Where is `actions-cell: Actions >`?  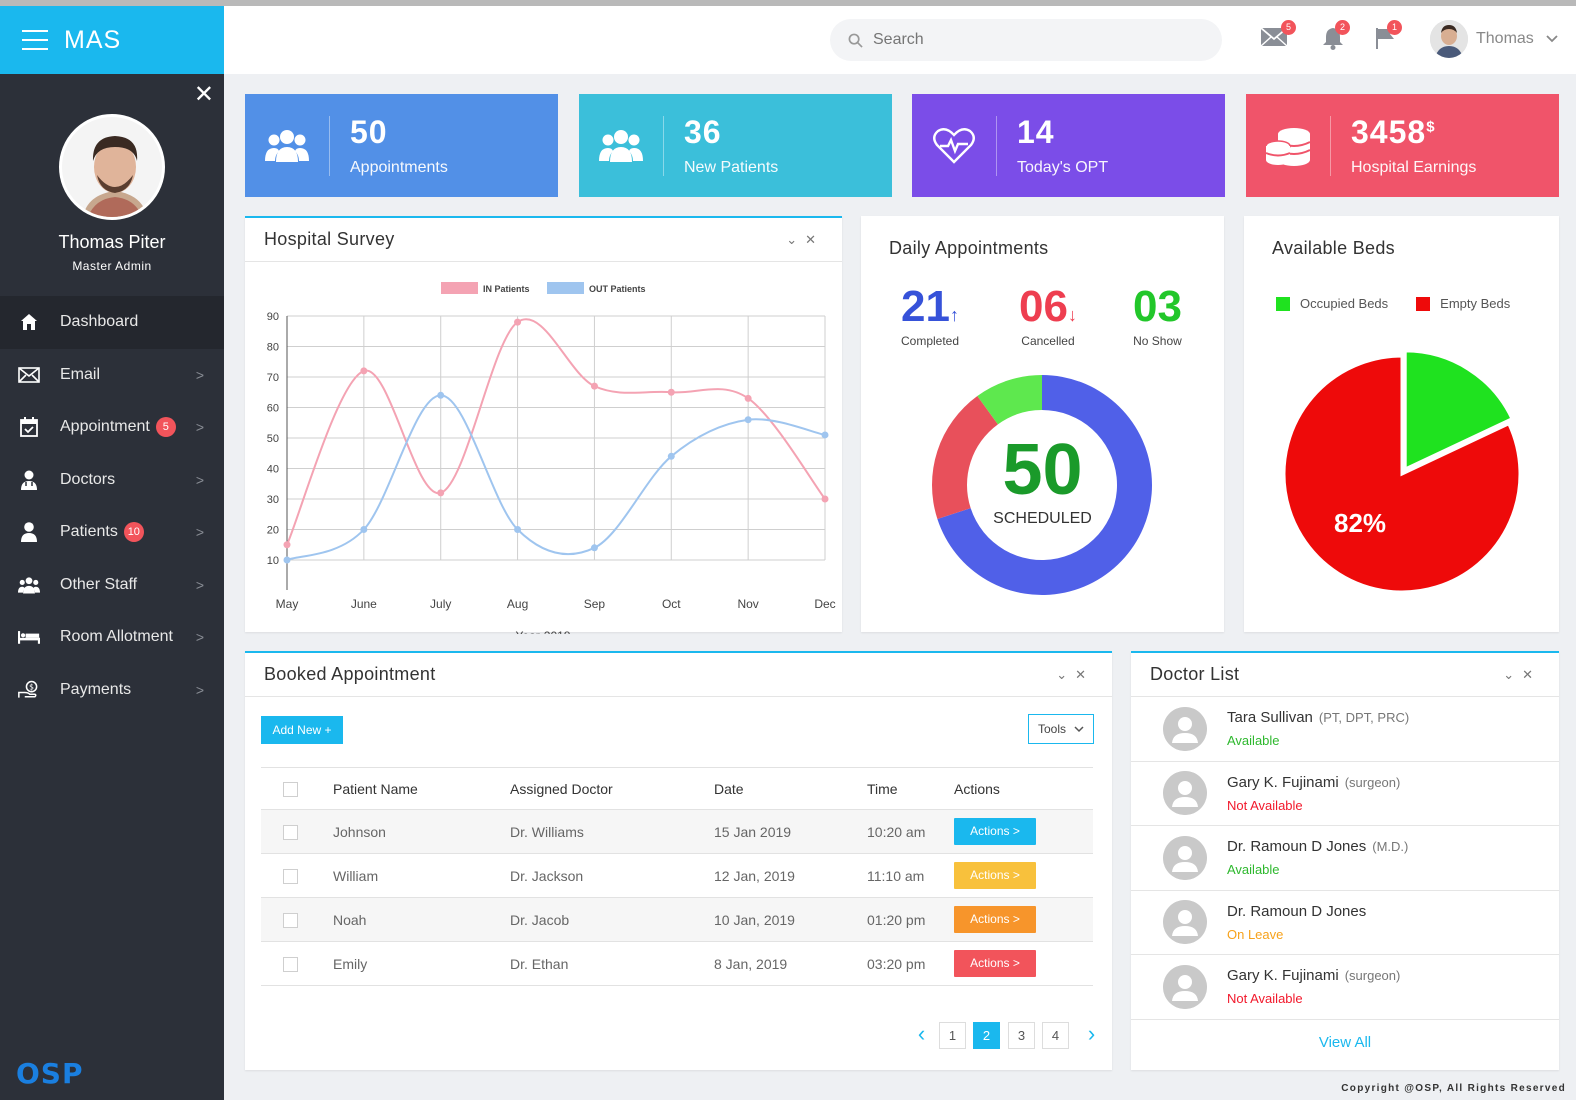
actions-cell: Actions > is located at coordinates (1023, 875).